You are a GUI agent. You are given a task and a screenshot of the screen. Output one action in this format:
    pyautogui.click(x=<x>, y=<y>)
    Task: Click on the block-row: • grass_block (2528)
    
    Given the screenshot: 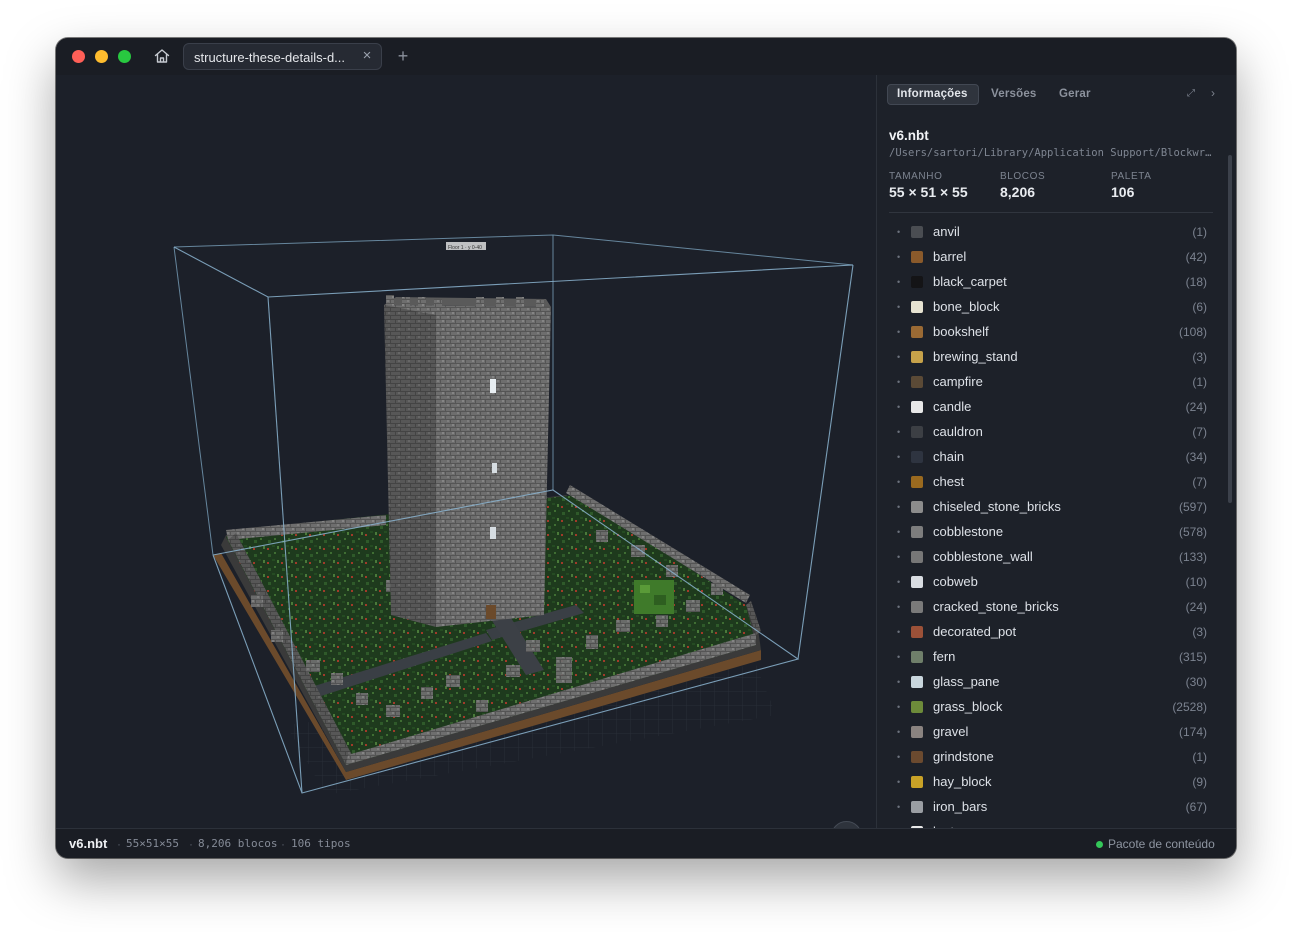 What is the action you would take?
    pyautogui.click(x=1052, y=707)
    